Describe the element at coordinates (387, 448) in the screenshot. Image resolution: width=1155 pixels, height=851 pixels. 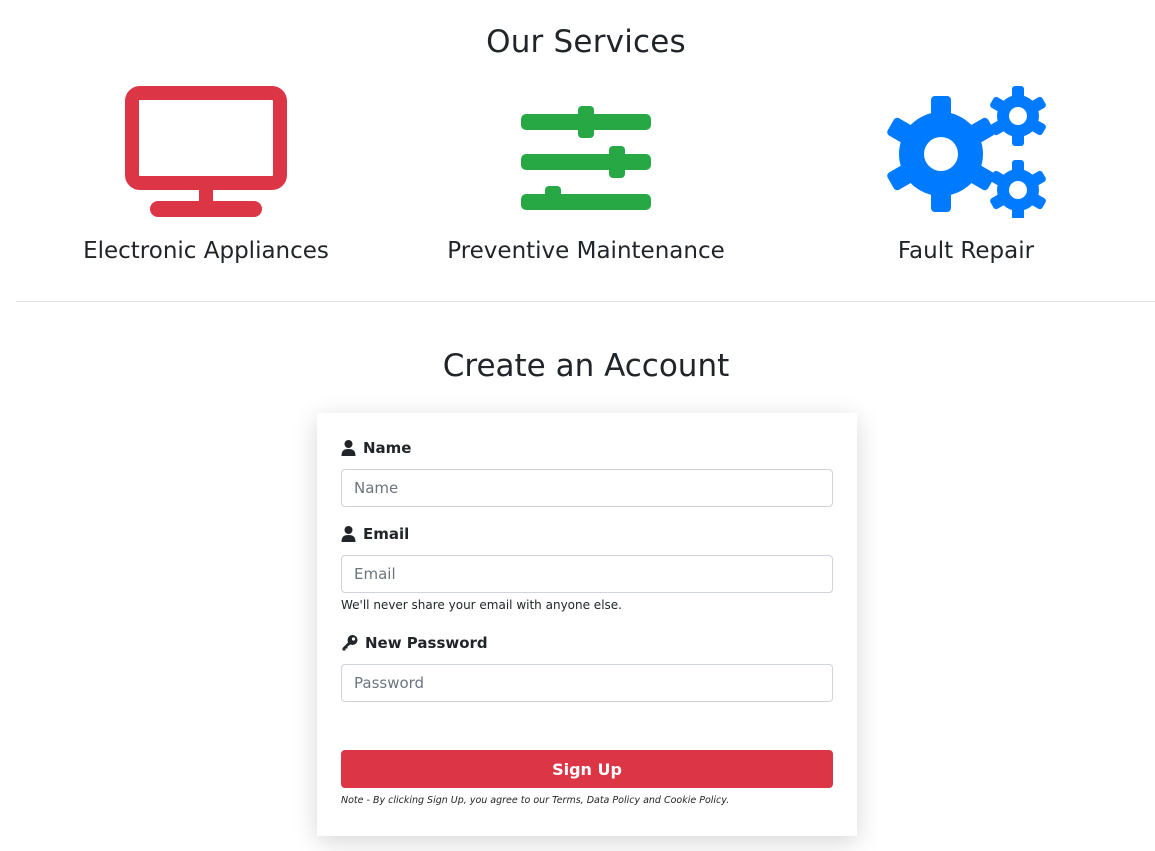
I see `name-label-text: Name` at that location.